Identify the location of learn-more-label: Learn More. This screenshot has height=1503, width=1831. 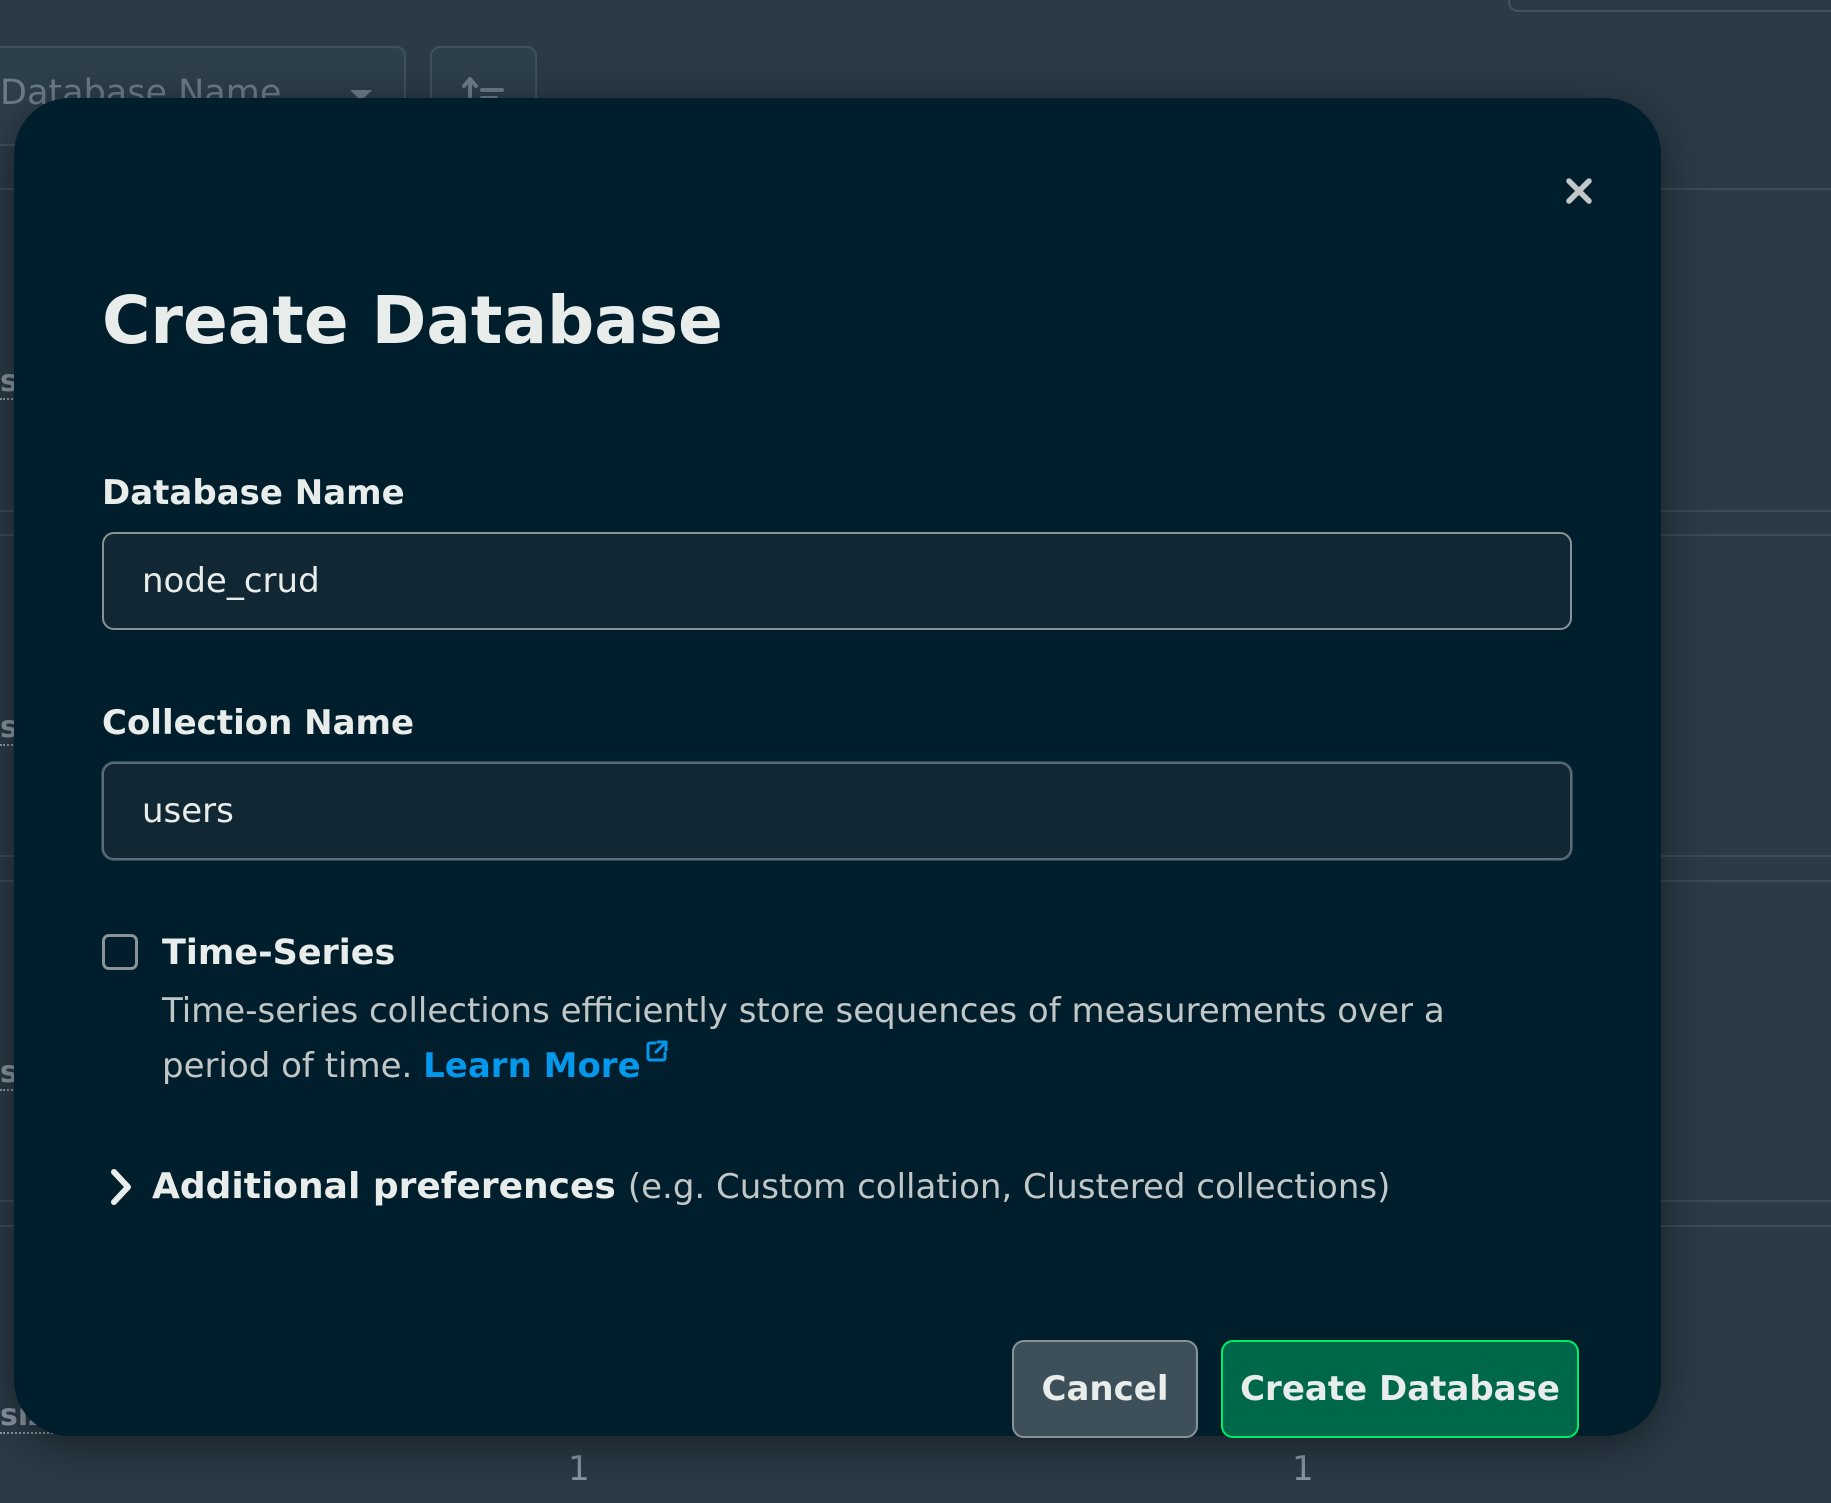
(532, 1066).